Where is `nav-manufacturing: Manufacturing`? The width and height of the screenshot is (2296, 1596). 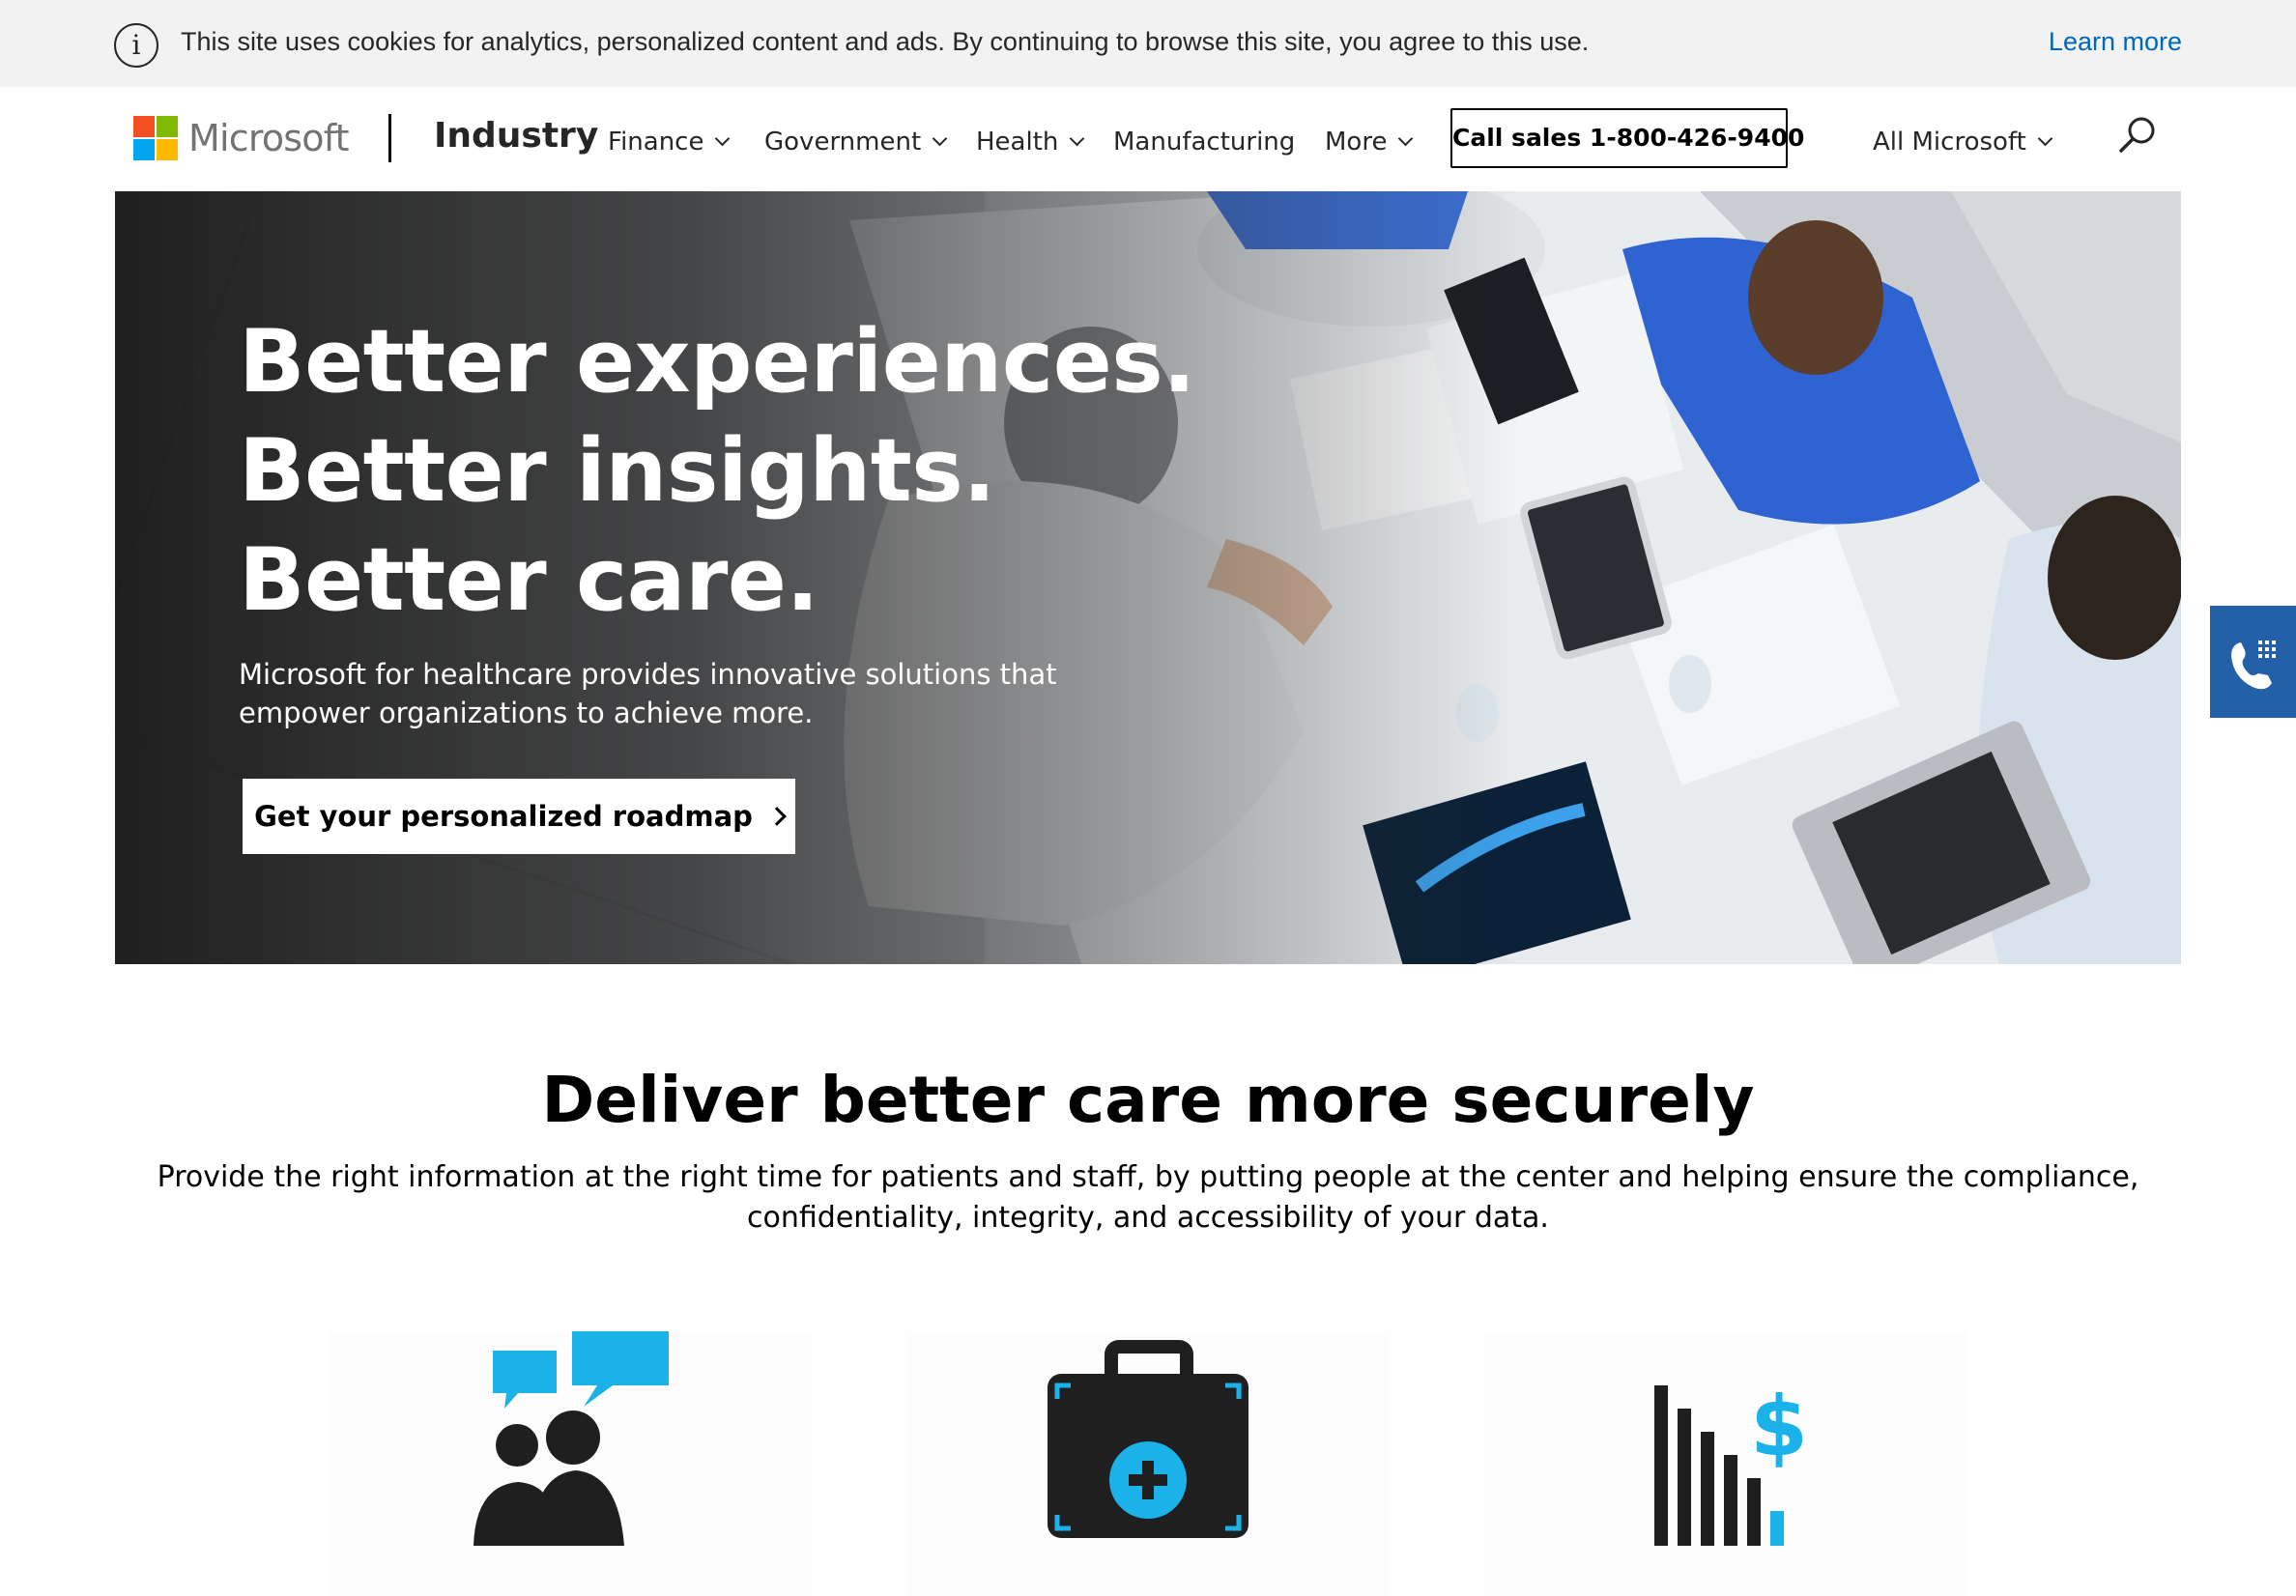
nav-manufacturing: Manufacturing is located at coordinates (1204, 143).